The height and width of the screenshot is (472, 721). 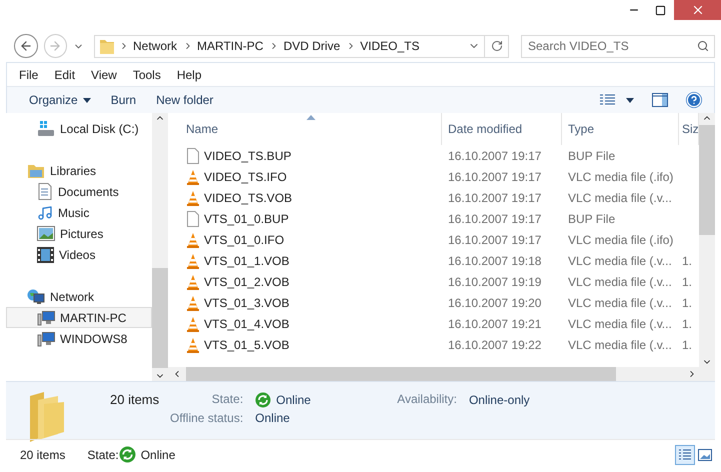 What do you see at coordinates (427, 400) in the screenshot?
I see `property-label: Availability:` at bounding box center [427, 400].